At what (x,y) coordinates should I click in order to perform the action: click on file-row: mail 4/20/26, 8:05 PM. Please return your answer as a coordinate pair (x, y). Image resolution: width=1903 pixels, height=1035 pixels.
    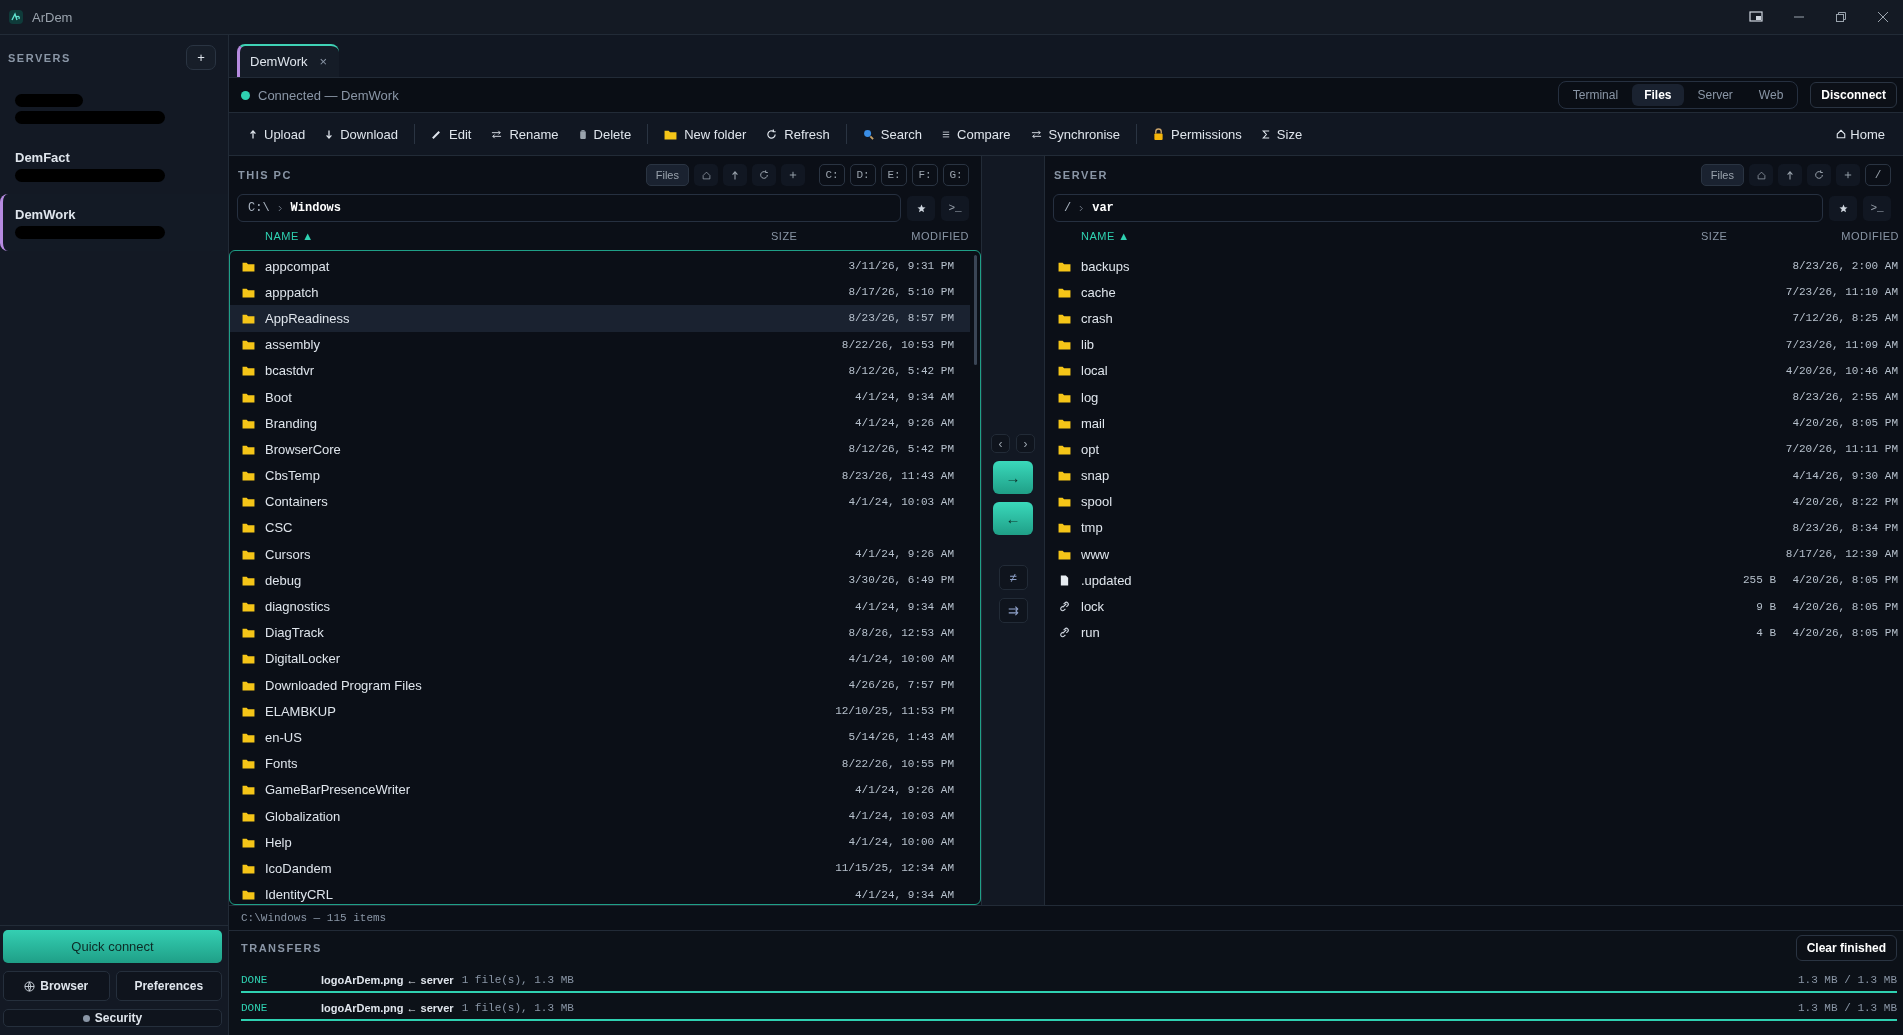
    Looking at the image, I should click on (1474, 423).